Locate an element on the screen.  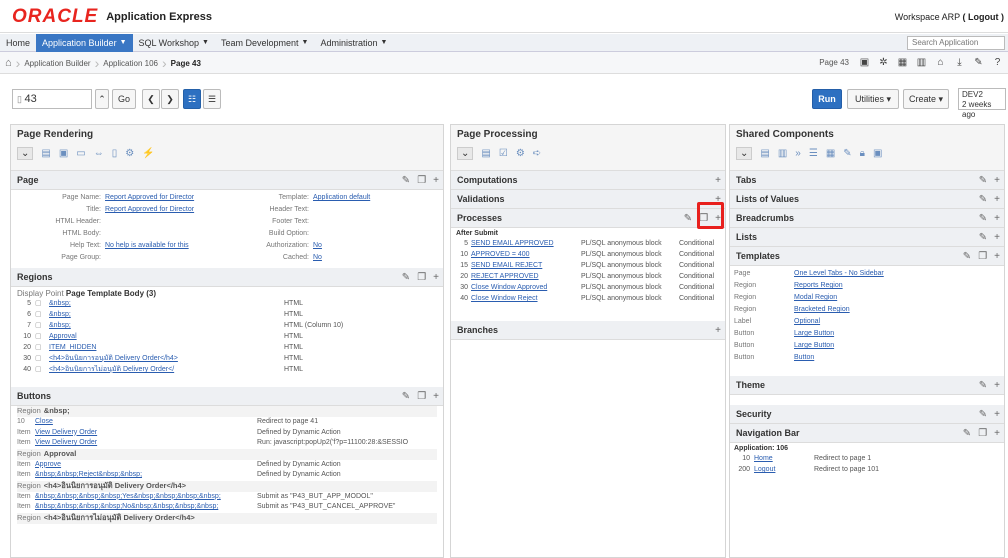
breadcrumb-app-builder: Application Builder is located at coordinates (57, 63).